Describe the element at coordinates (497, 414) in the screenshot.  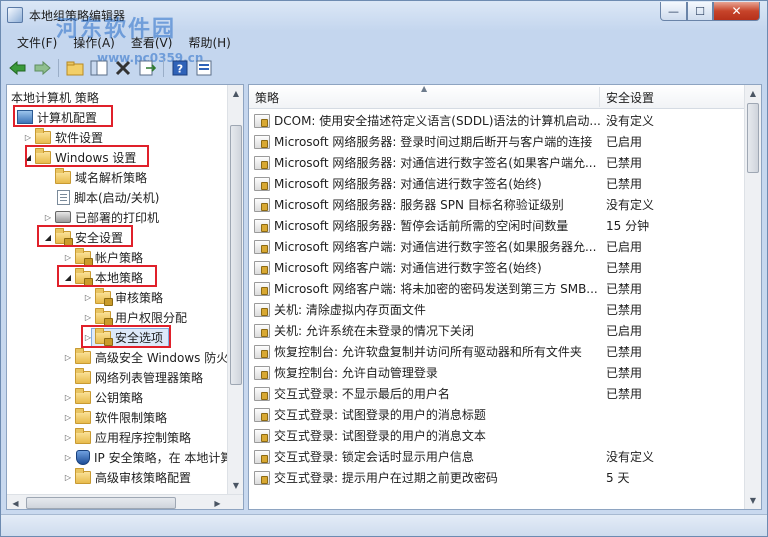
I see `policy-row: 交互式登录: 试图登录的用户的消息标题` at that location.